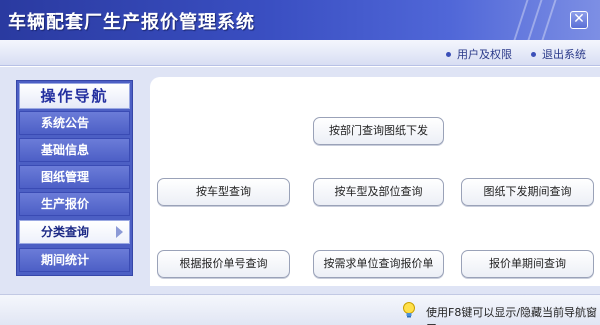 This screenshot has height=325, width=600. Describe the element at coordinates (378, 264) in the screenshot. I see `query-by-demand-unit-button: 按需求单位查询报价单` at that location.